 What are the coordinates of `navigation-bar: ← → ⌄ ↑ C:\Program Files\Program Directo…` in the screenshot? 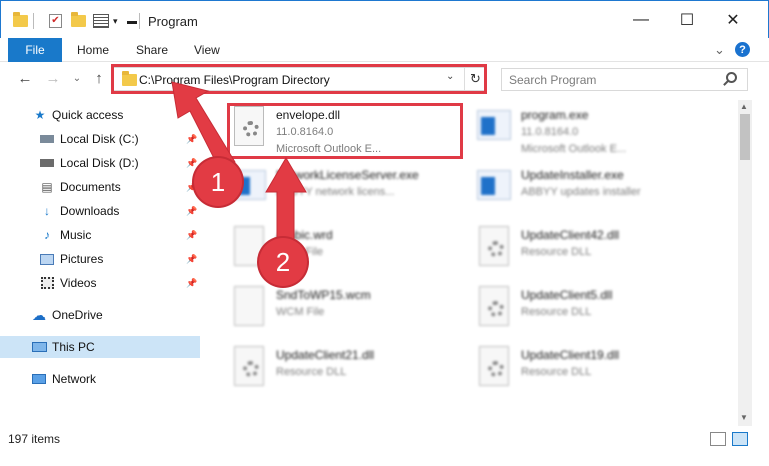 It's located at (384, 78).